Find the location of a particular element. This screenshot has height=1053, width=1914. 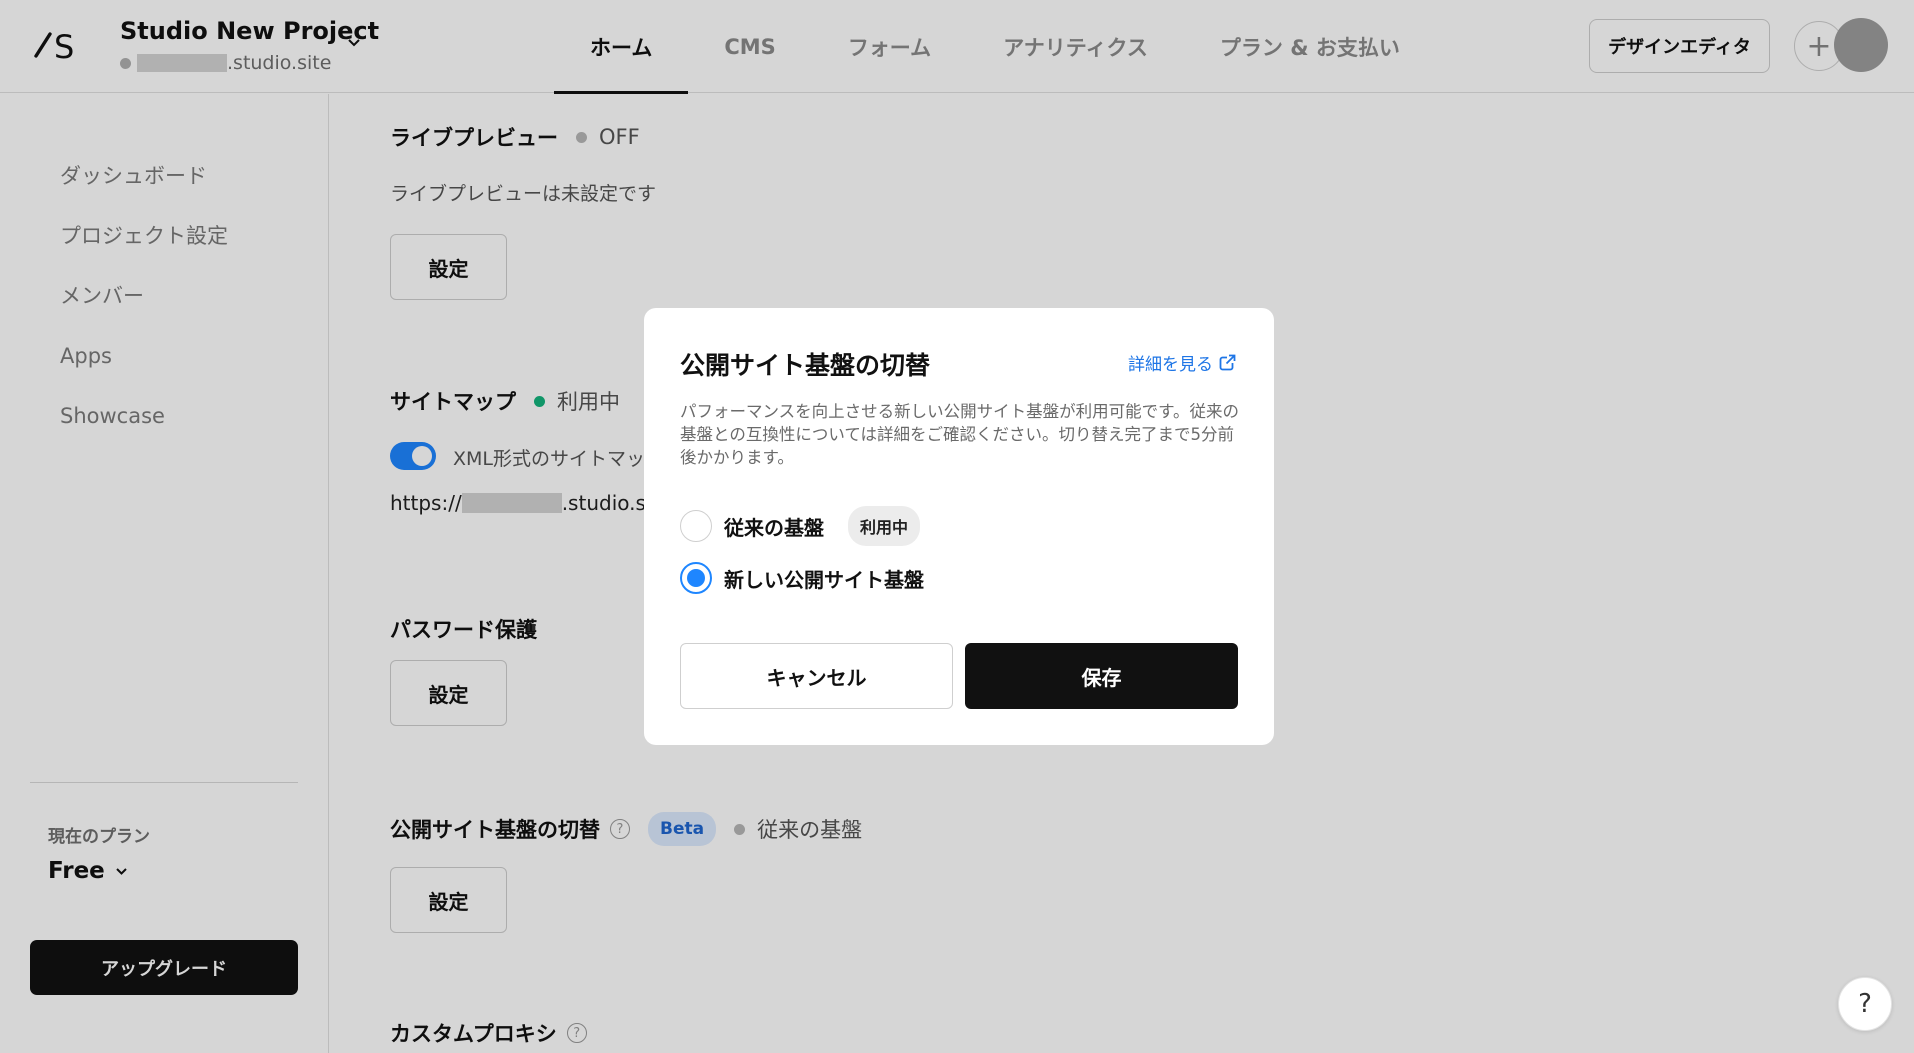

option-new-label: 新しい公開サイト基盤 is located at coordinates (824, 579).